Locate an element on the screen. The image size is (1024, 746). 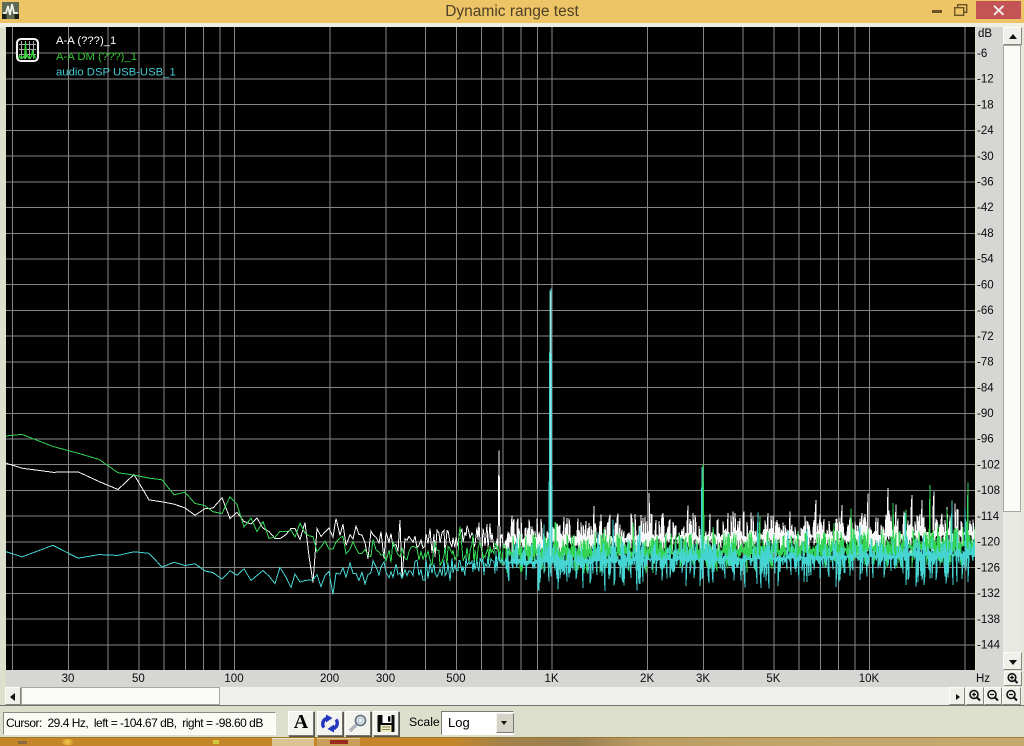
svg-text: -72 is located at coordinates (985, 337).